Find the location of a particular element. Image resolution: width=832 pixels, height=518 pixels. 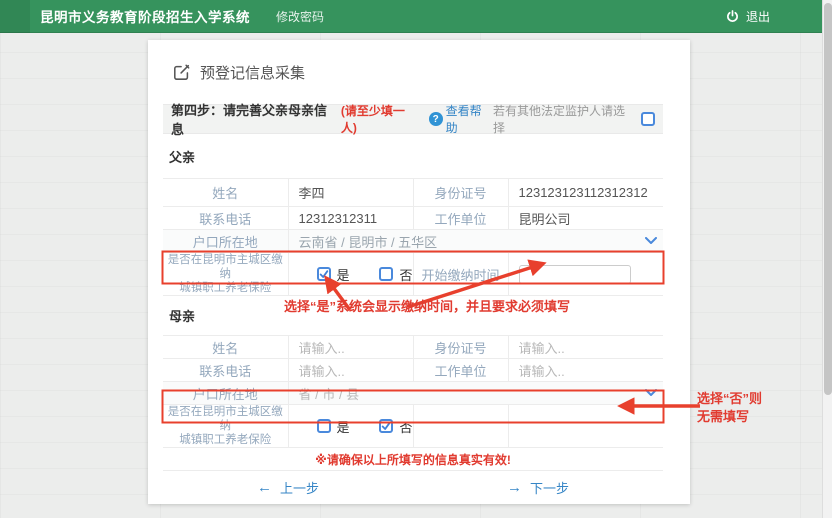

mother-phone-input: 请输入.. is located at coordinates (350, 370).